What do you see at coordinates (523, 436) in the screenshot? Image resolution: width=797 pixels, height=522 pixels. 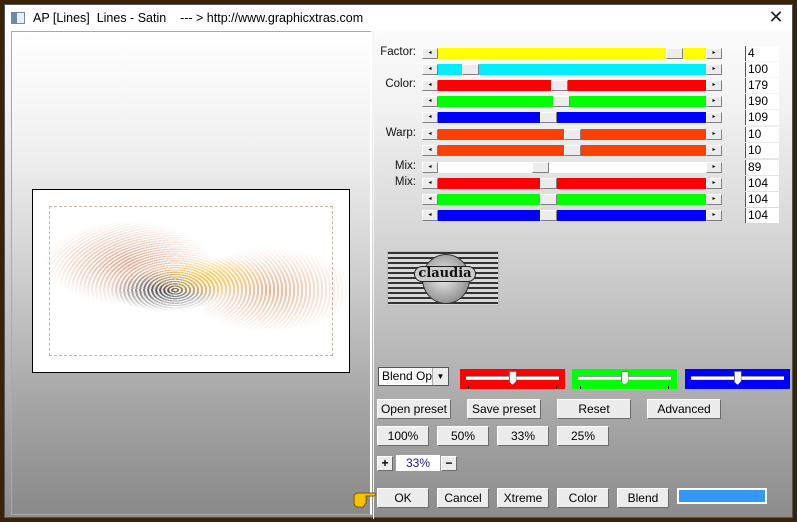 I see `zoom-33-button: 33%` at bounding box center [523, 436].